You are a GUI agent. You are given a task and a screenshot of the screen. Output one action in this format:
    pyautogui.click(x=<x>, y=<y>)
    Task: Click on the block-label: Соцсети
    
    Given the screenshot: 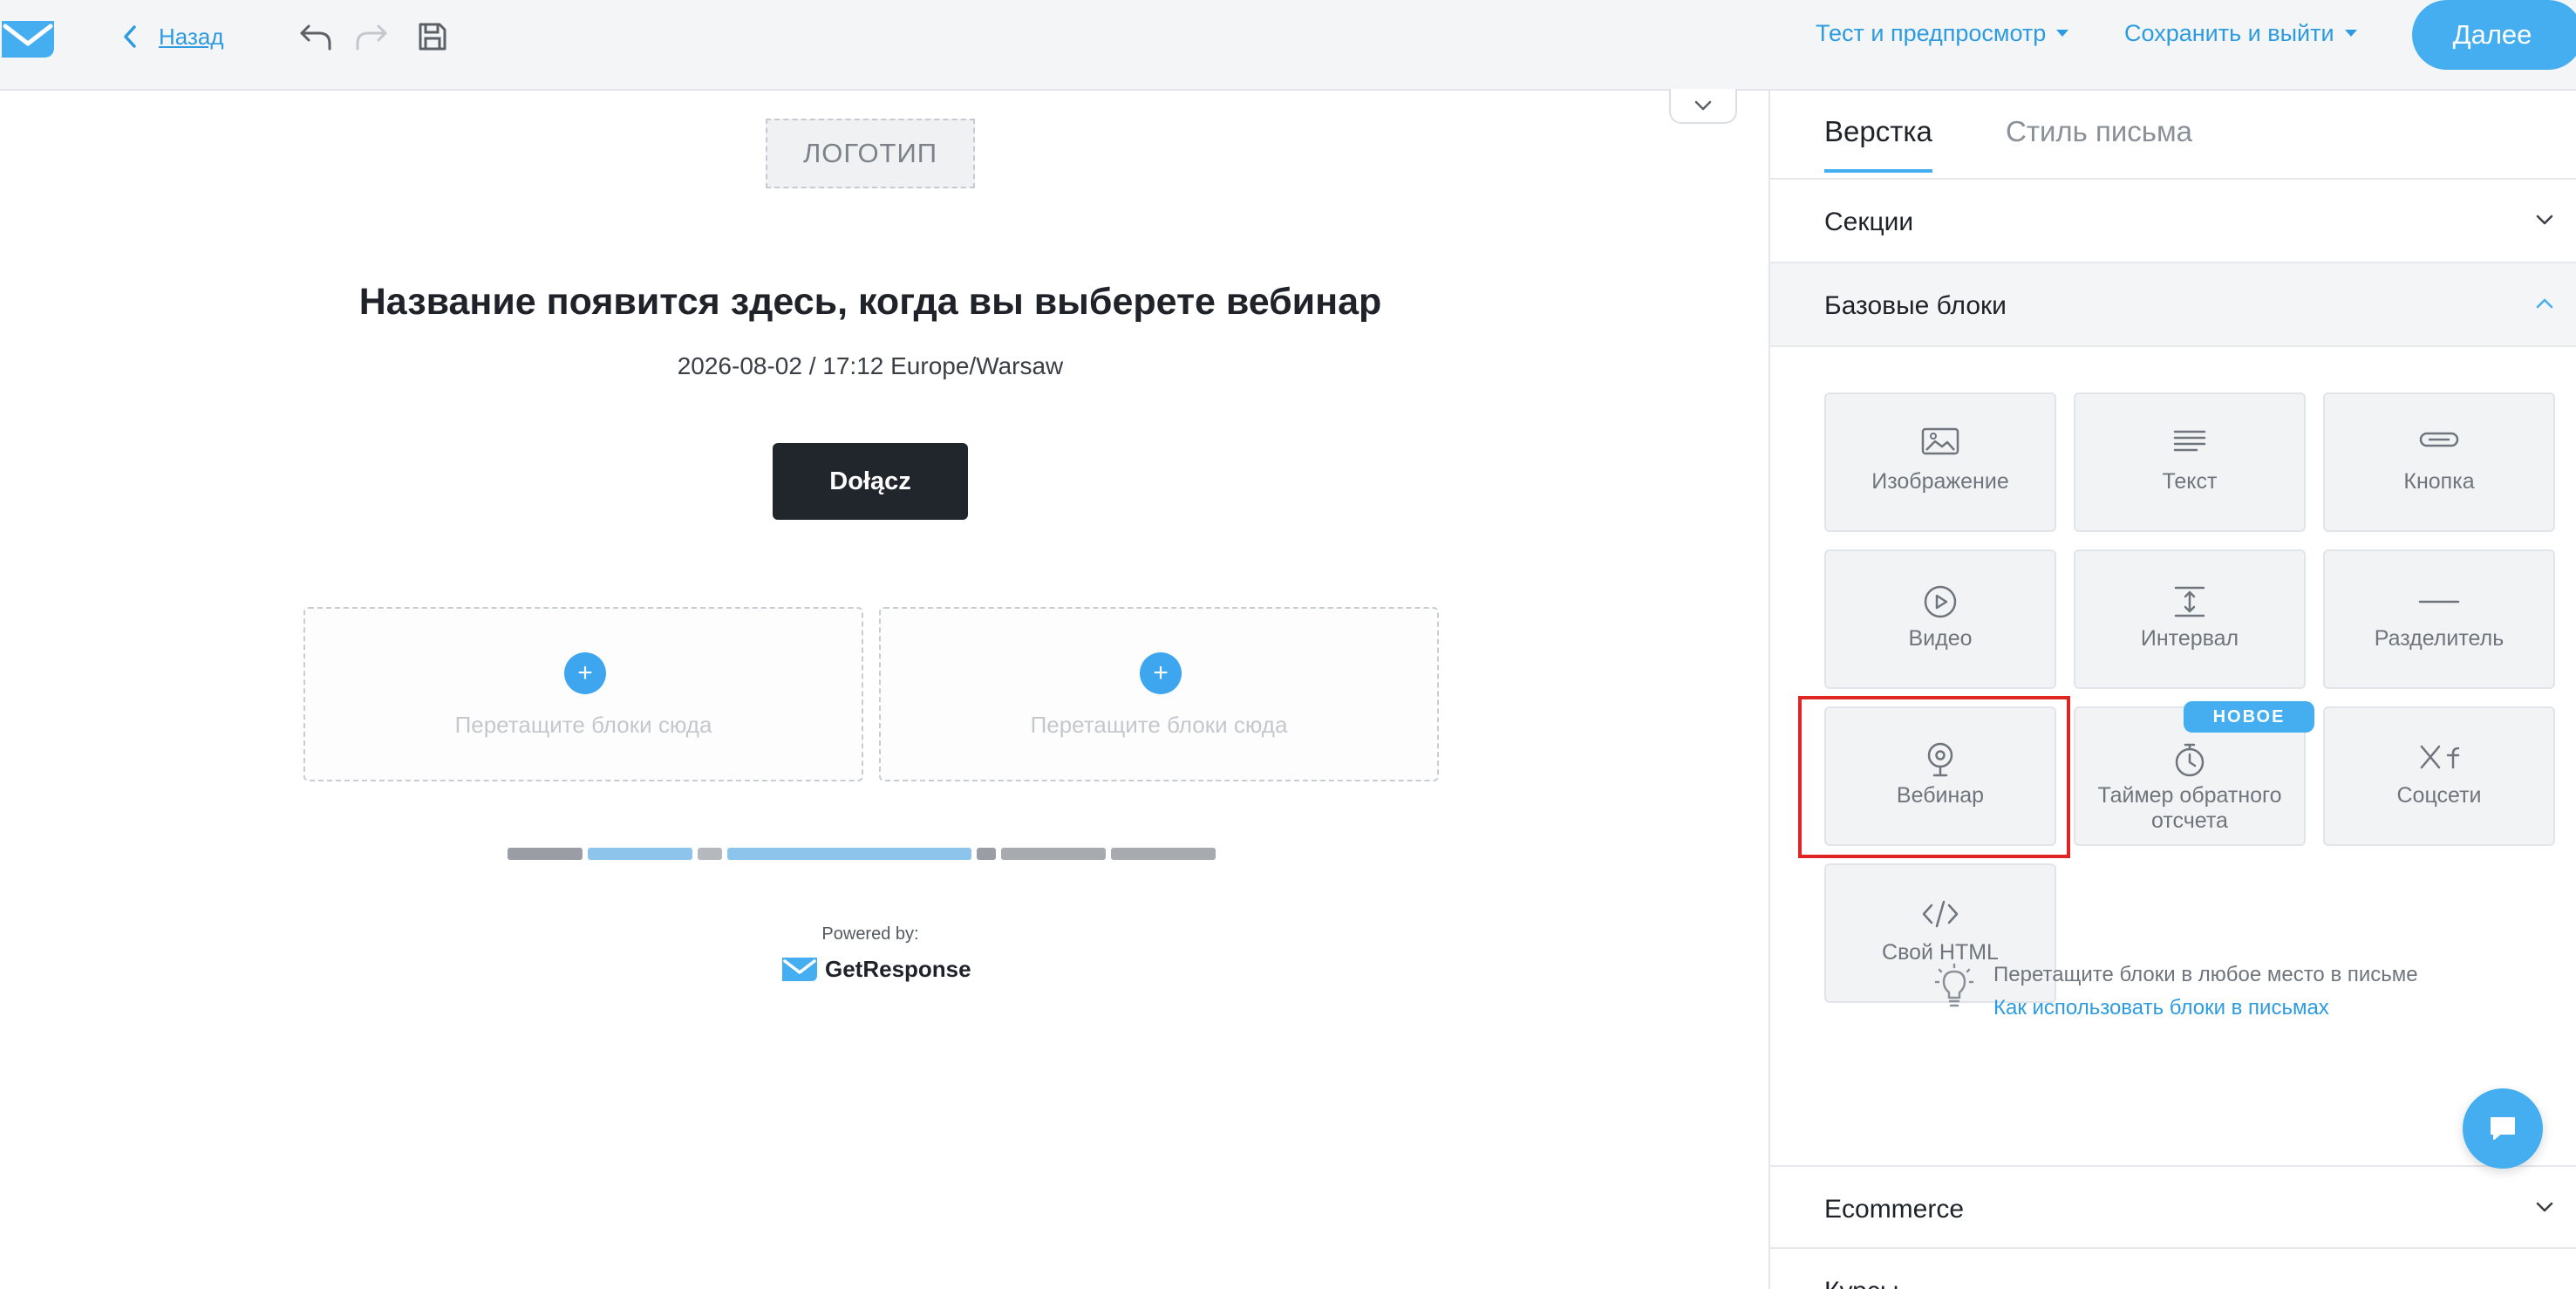 What is the action you would take?
    pyautogui.click(x=2439, y=795)
    